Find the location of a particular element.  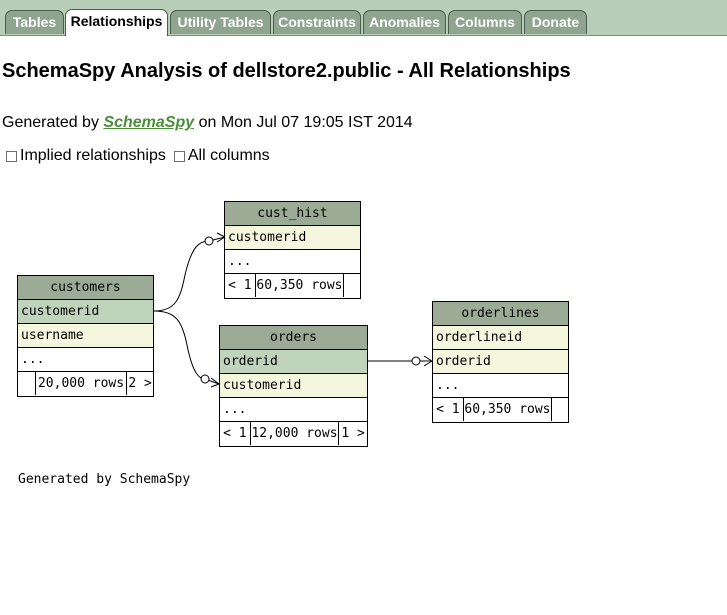

all-columns-option: All columns is located at coordinates (221, 156).